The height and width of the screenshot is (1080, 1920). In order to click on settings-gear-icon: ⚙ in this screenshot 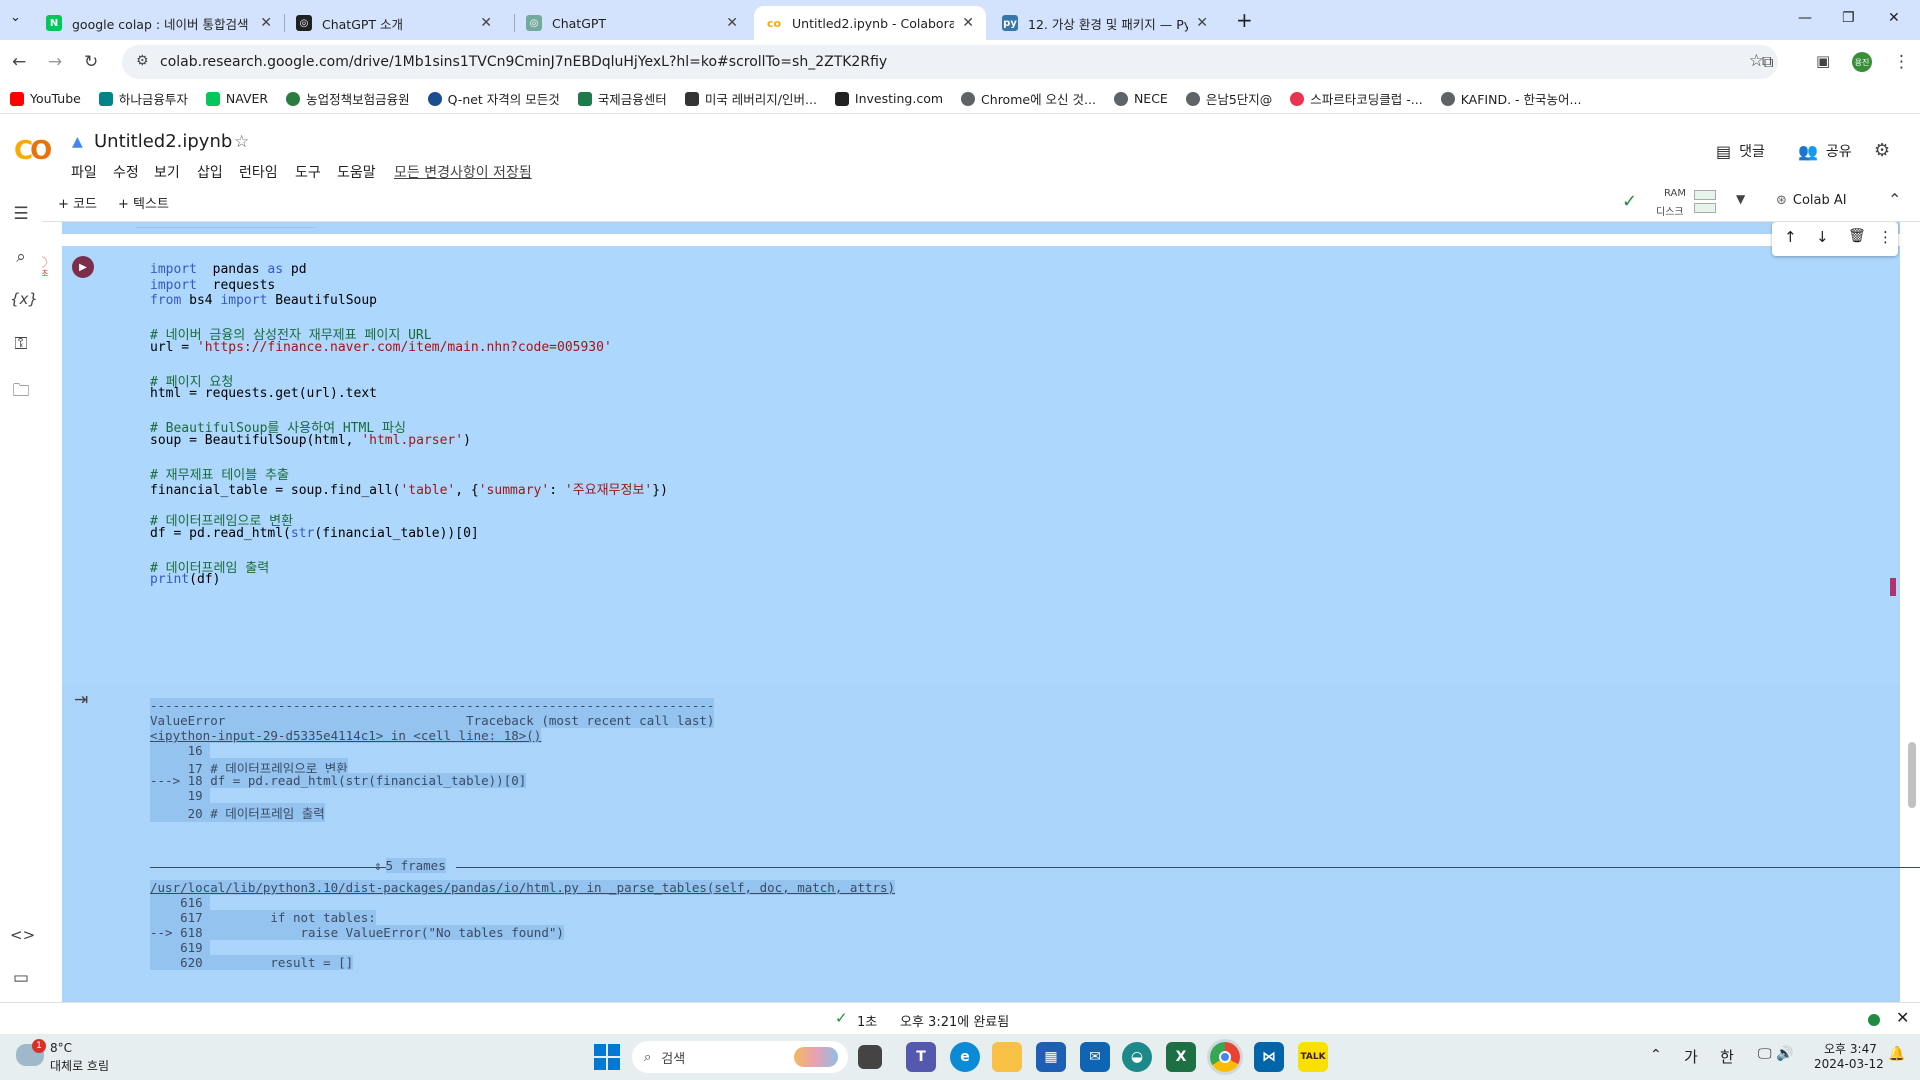, I will do `click(1882, 150)`.